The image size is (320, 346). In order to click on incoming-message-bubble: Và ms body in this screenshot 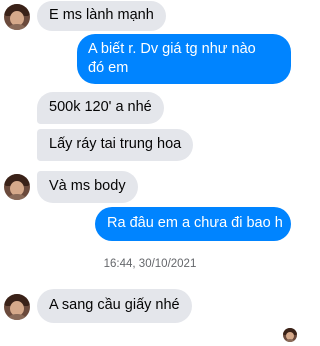, I will do `click(87, 187)`.